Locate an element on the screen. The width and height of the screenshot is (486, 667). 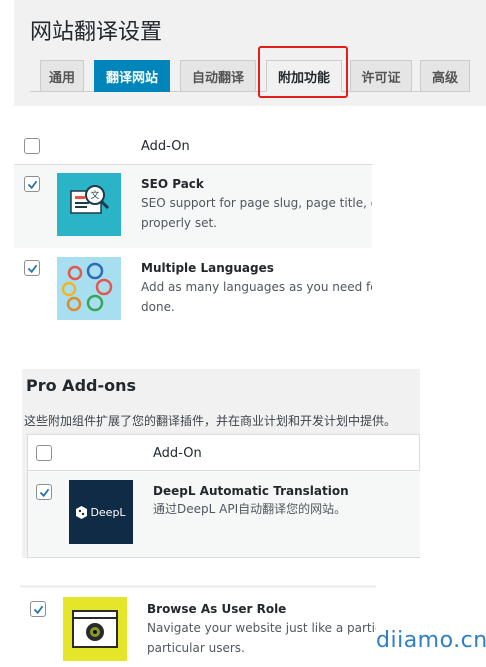
addon-desc-seo-pack-2: properly set. is located at coordinates (179, 223).